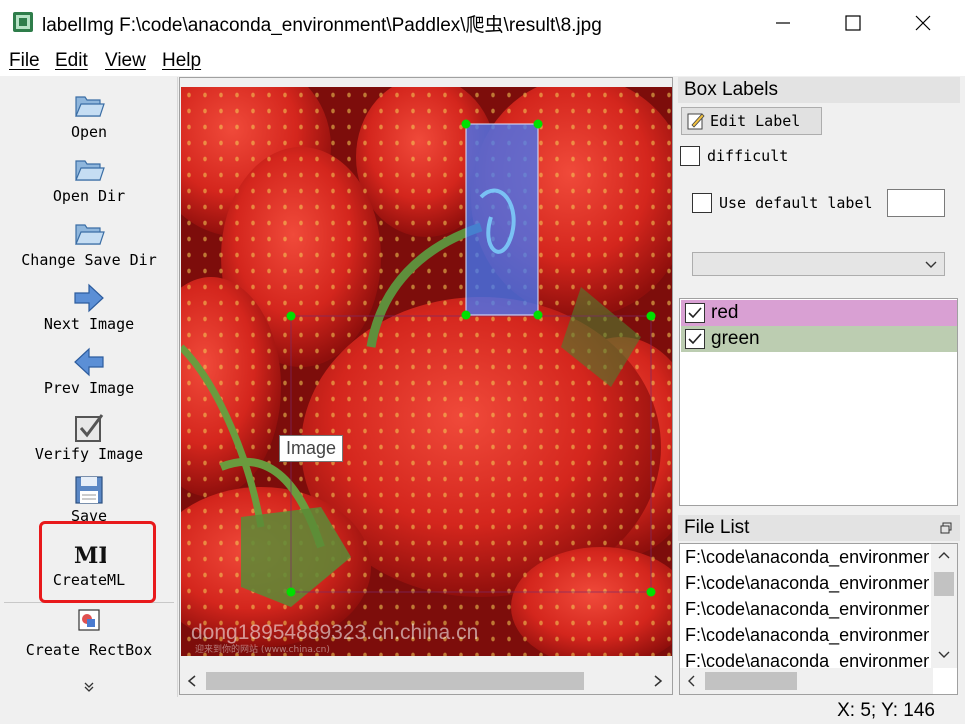  What do you see at coordinates (806, 681) in the screenshot?
I see `file-list-horizontal-scrollbar` at bounding box center [806, 681].